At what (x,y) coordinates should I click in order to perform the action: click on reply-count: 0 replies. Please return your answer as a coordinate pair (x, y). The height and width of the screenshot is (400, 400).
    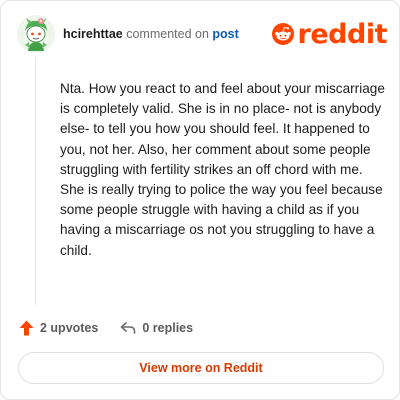
    Looking at the image, I should click on (168, 328).